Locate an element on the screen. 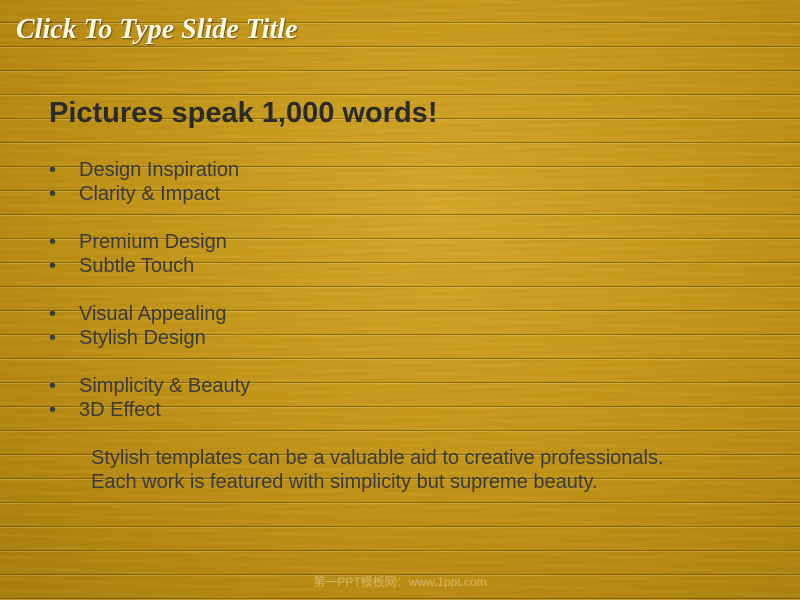  bullet-text: Premium Design is located at coordinates (153, 242).